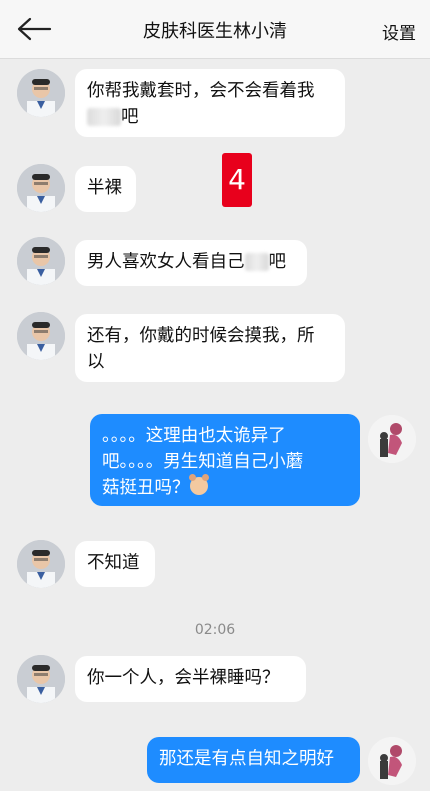 The image size is (430, 791). Describe the element at coordinates (215, 630) in the screenshot. I see `timestamp: 02:06` at that location.